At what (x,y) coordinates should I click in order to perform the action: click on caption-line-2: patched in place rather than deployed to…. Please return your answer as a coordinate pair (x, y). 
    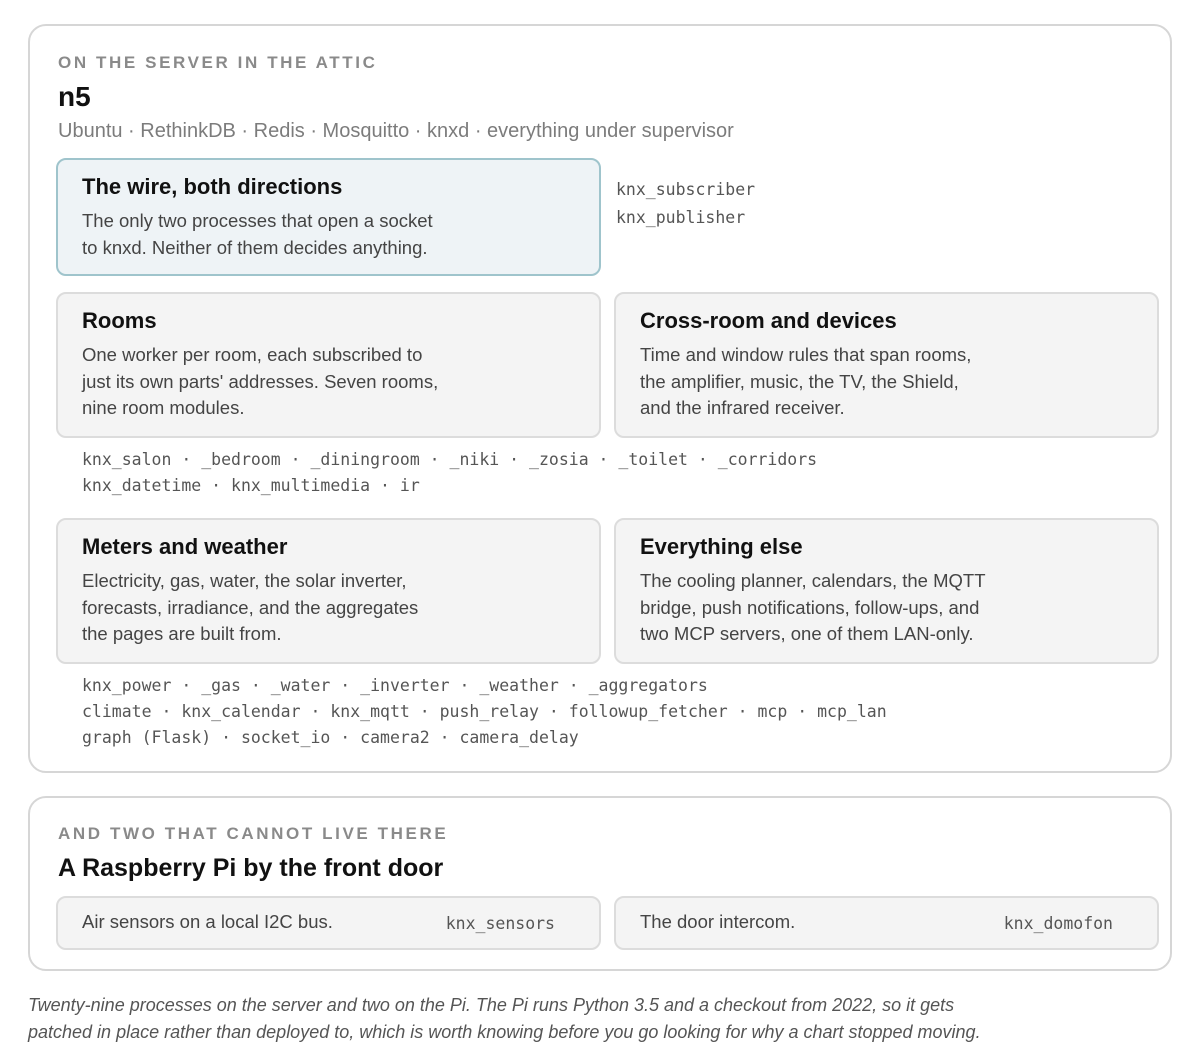
    Looking at the image, I should click on (504, 1031).